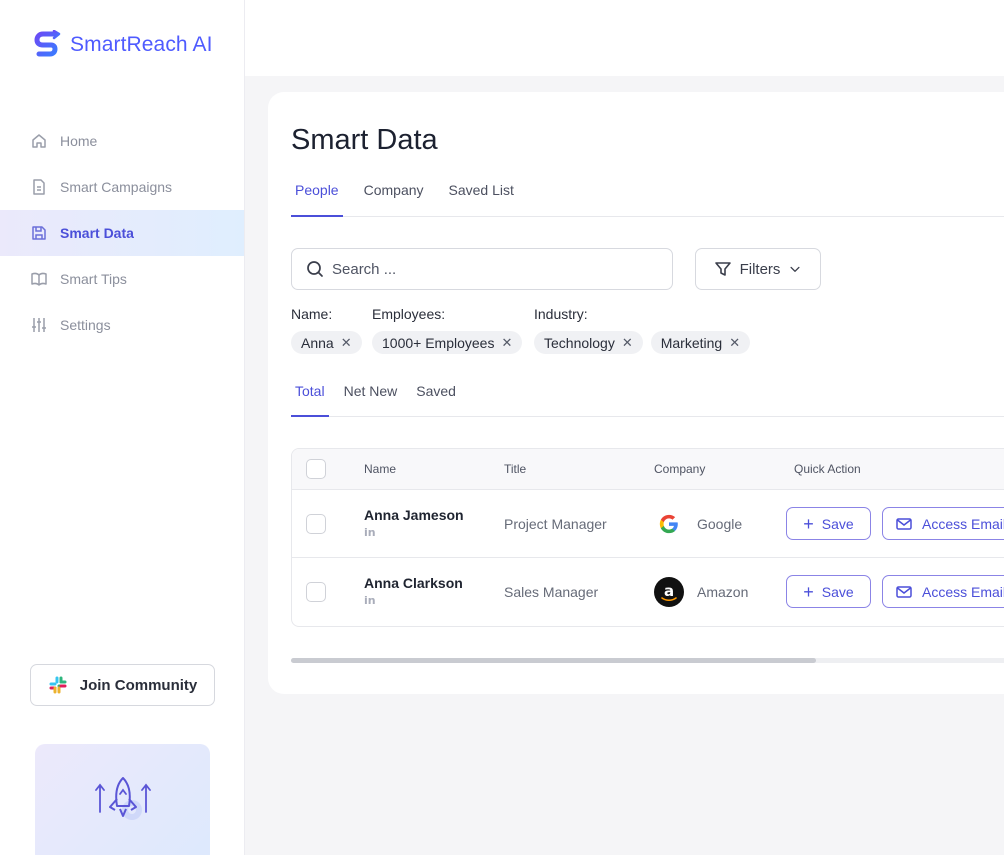  What do you see at coordinates (39, 279) in the screenshot?
I see `book-icon` at bounding box center [39, 279].